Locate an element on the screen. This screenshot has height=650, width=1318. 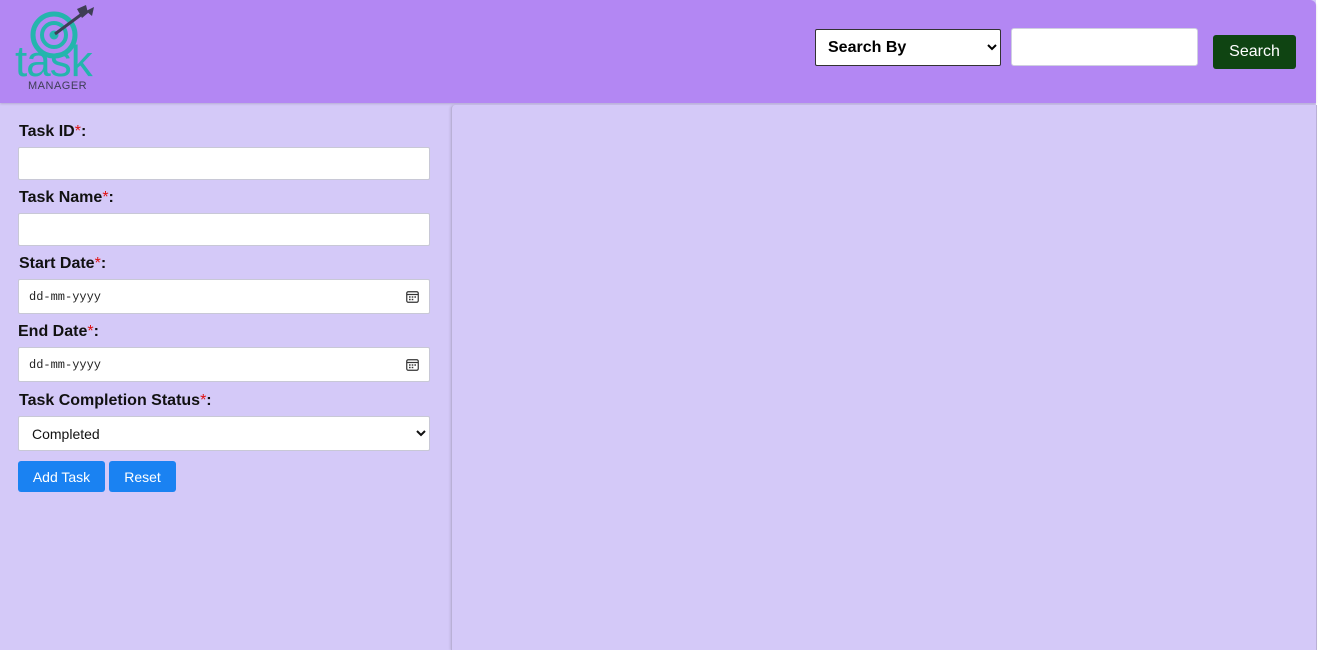
search-by-select: Search By is located at coordinates (908, 47).